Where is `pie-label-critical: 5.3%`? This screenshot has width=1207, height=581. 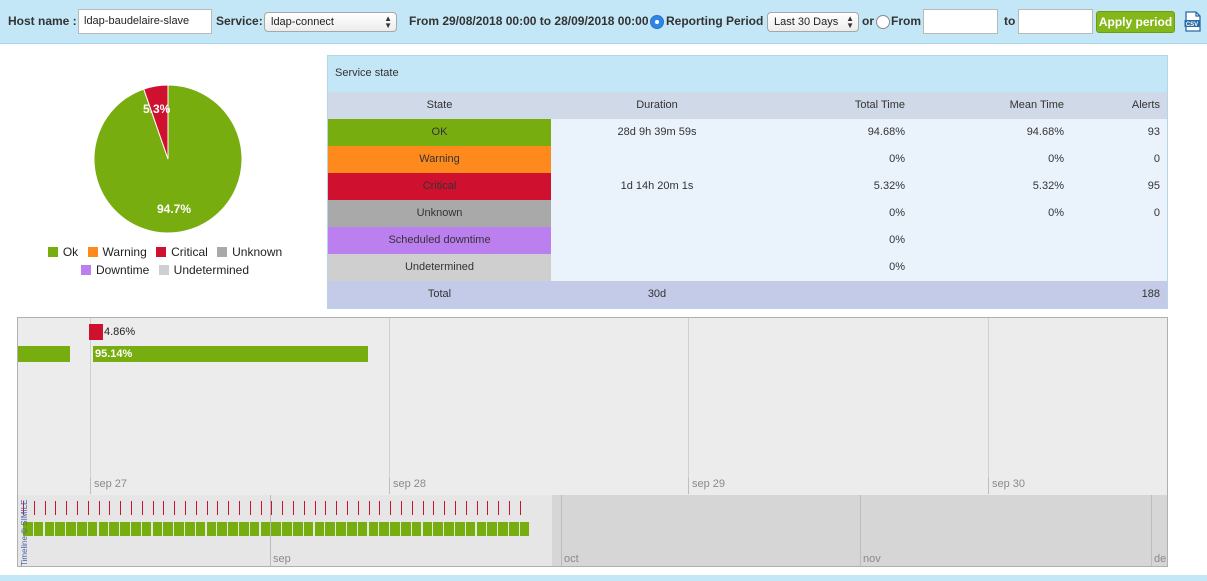
pie-label-critical: 5.3% is located at coordinates (157, 109).